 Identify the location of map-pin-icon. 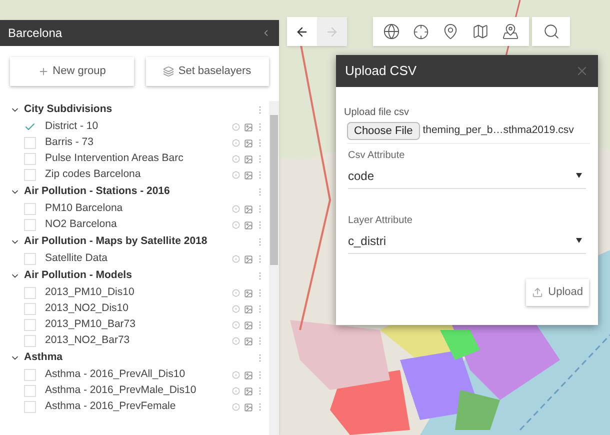
(450, 31).